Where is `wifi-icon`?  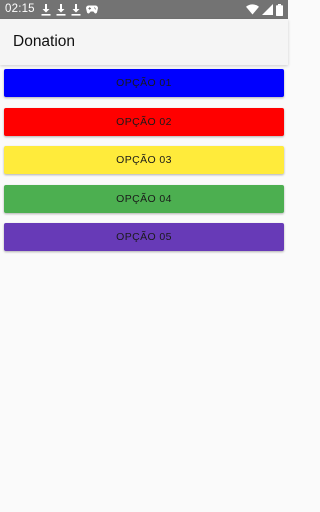 wifi-icon is located at coordinates (252, 9).